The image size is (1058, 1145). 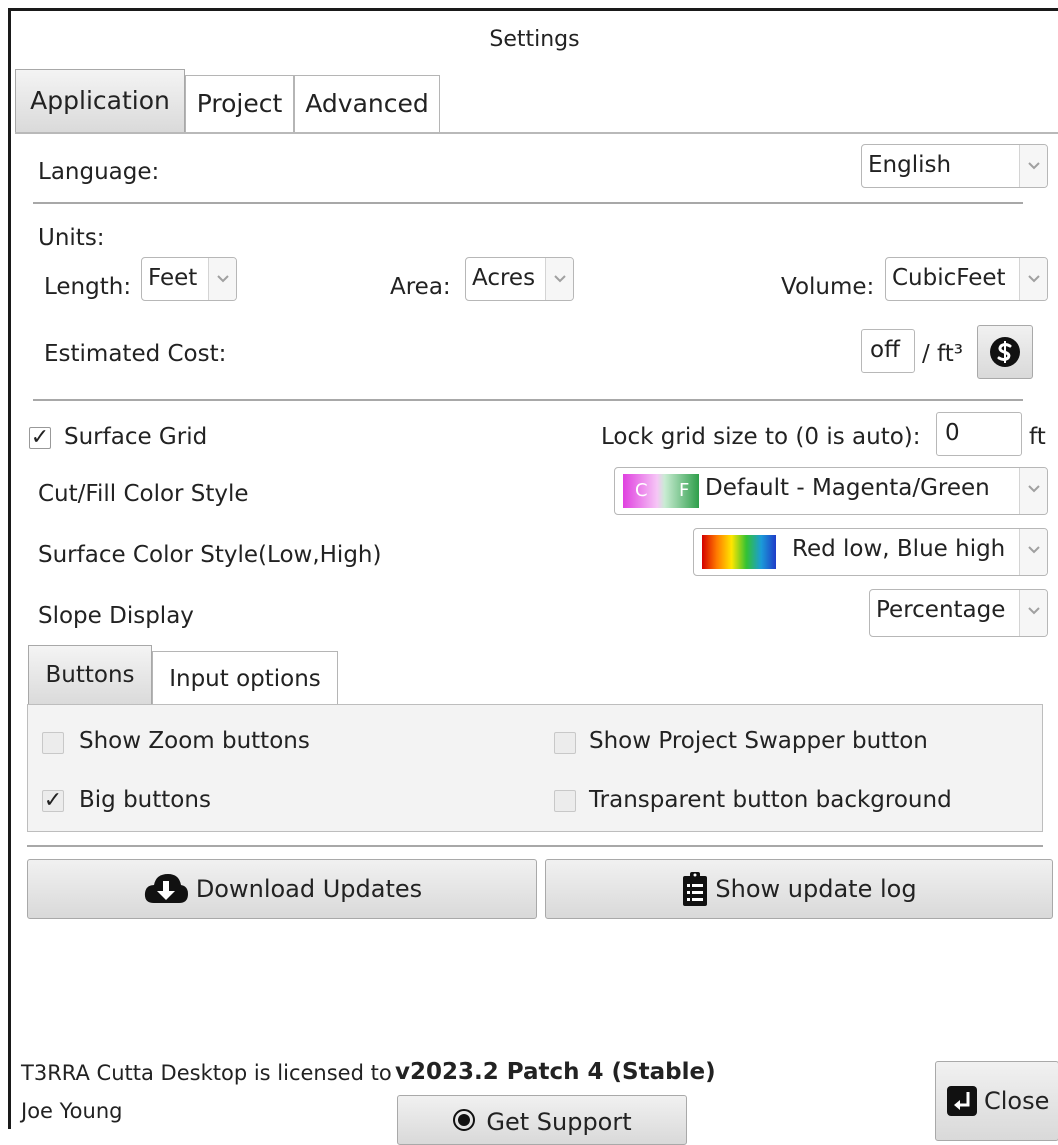 I want to click on slope-value: Percentage, so click(x=941, y=610).